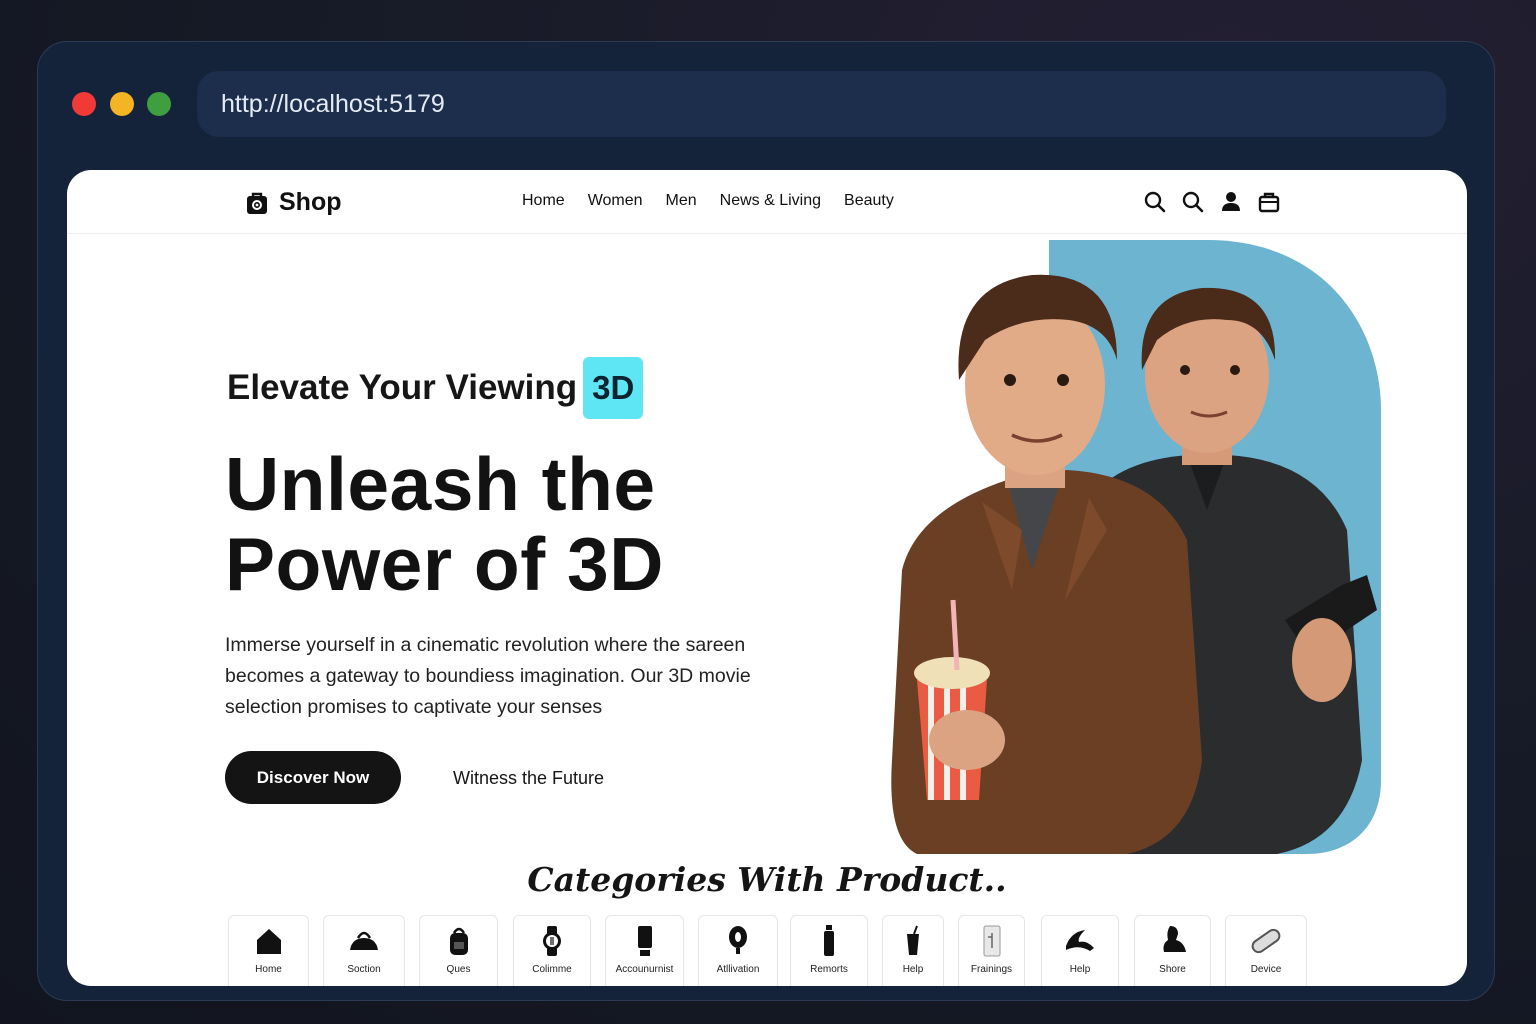 The width and height of the screenshot is (1536, 1024). Describe the element at coordinates (829, 969) in the screenshot. I see `category-label: Remorts` at that location.